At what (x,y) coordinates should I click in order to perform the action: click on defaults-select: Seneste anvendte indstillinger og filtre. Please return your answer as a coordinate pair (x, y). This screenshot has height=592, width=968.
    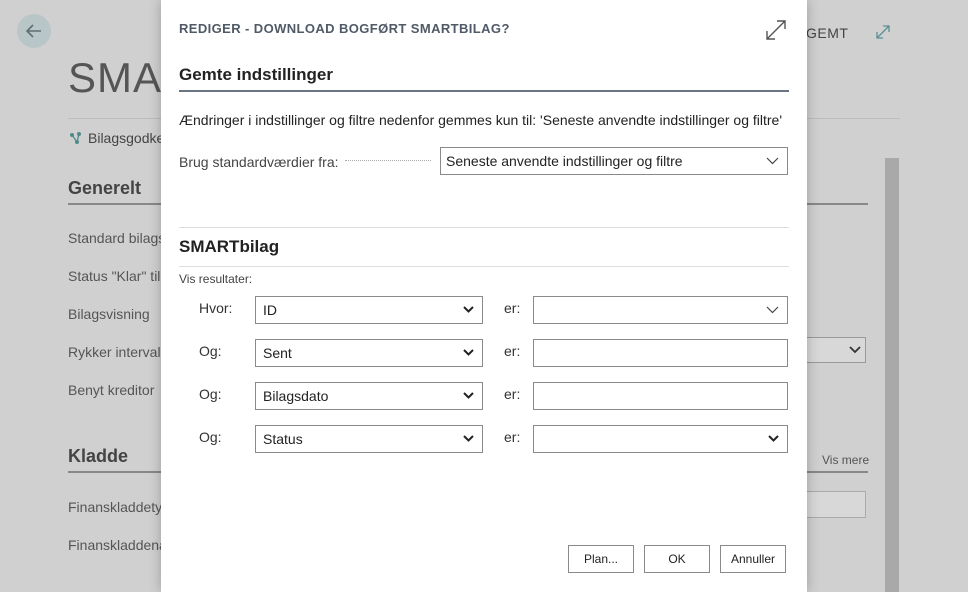
    Looking at the image, I should click on (614, 161).